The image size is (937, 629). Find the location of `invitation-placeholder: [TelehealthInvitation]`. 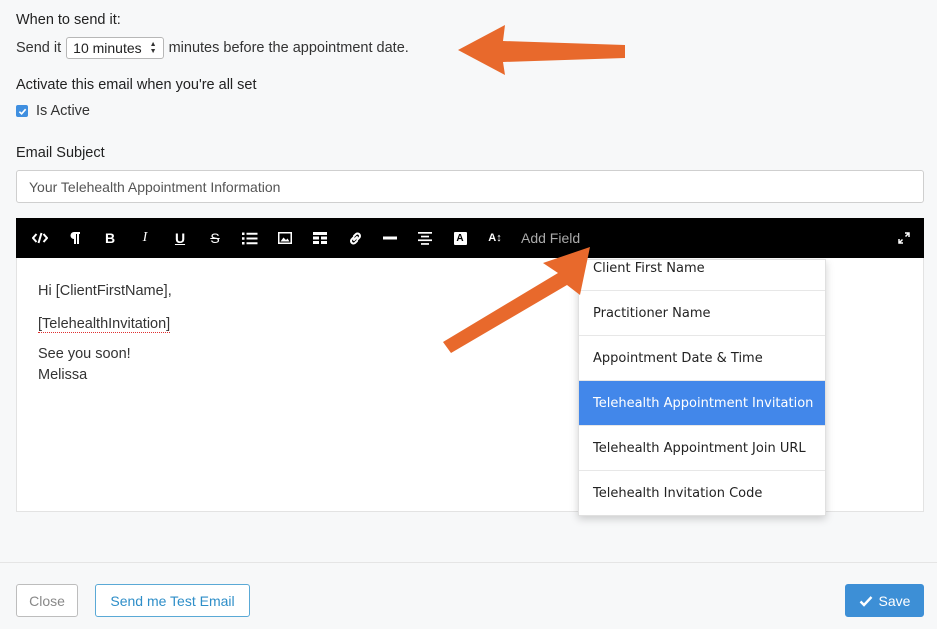

invitation-placeholder: [TelehealthInvitation] is located at coordinates (104, 324).